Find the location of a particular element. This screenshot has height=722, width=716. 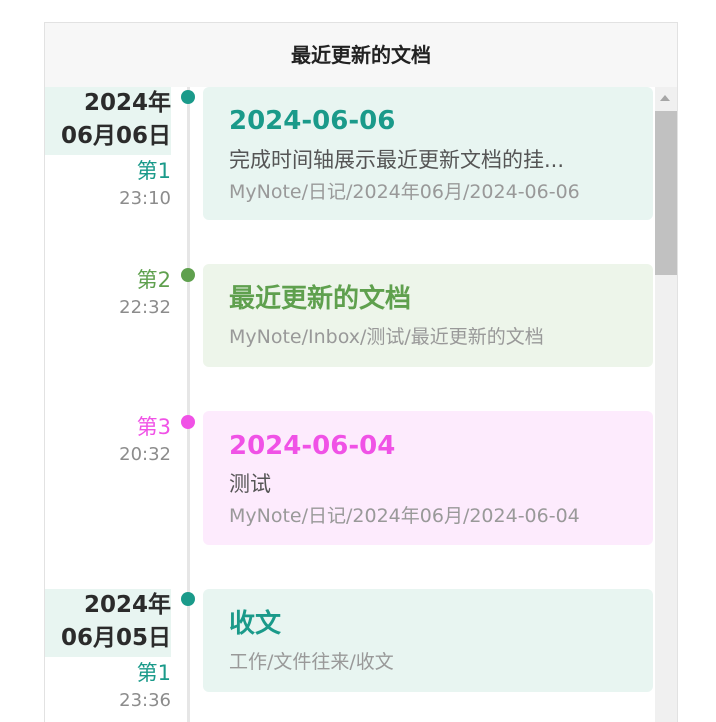

doc-title: 最近更新的文档 is located at coordinates (320, 299).